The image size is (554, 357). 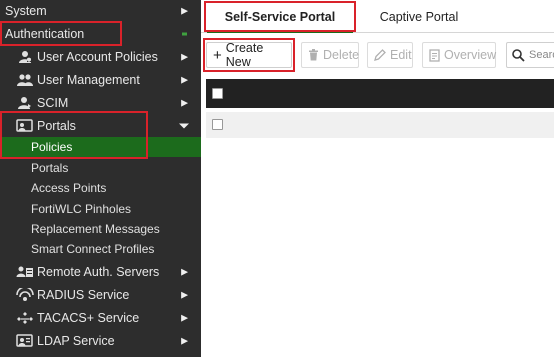 I want to click on sidebar-item-label: SCIM, so click(x=53, y=102).